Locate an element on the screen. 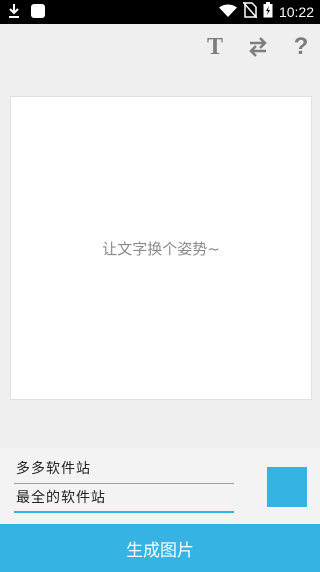  generate-image-button: 生成图片 is located at coordinates (160, 548).